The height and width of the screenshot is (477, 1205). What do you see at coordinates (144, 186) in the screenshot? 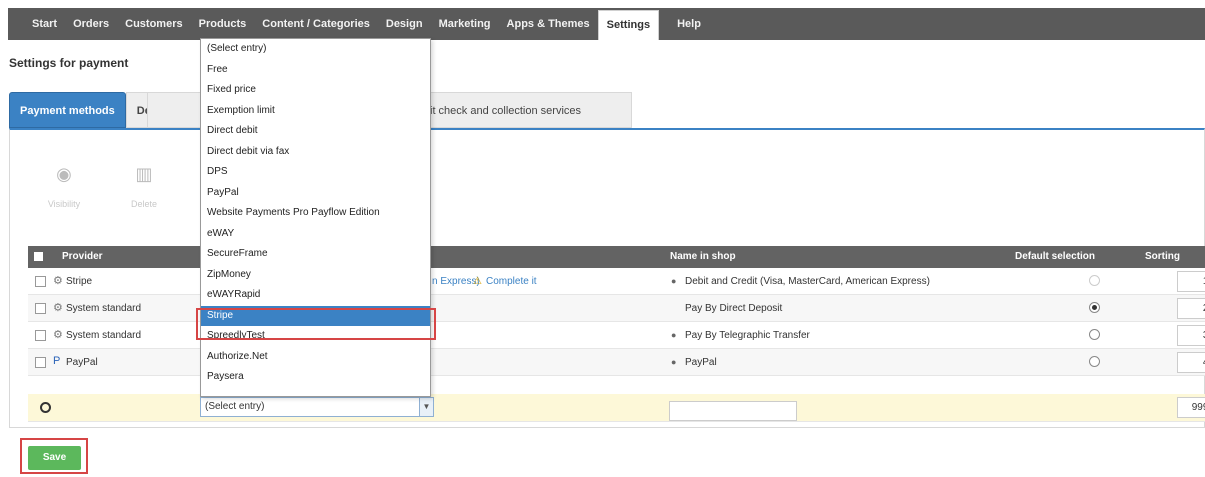
I see `delete-tool: ▥ Delete` at bounding box center [144, 186].